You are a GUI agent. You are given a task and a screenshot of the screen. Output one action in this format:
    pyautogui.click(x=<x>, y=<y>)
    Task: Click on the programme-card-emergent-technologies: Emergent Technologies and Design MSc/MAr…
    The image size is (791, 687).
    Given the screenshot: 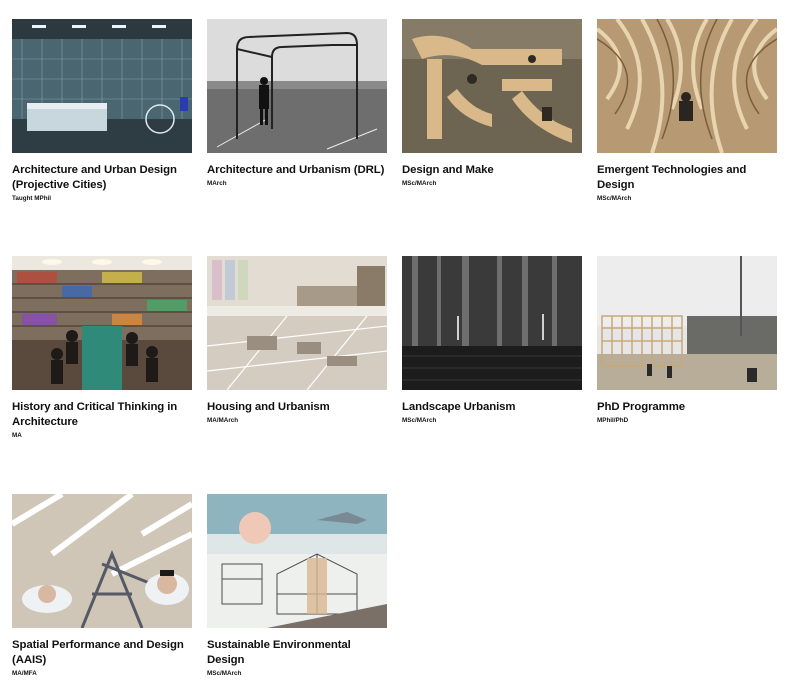 What is the action you would take?
    pyautogui.click(x=687, y=111)
    